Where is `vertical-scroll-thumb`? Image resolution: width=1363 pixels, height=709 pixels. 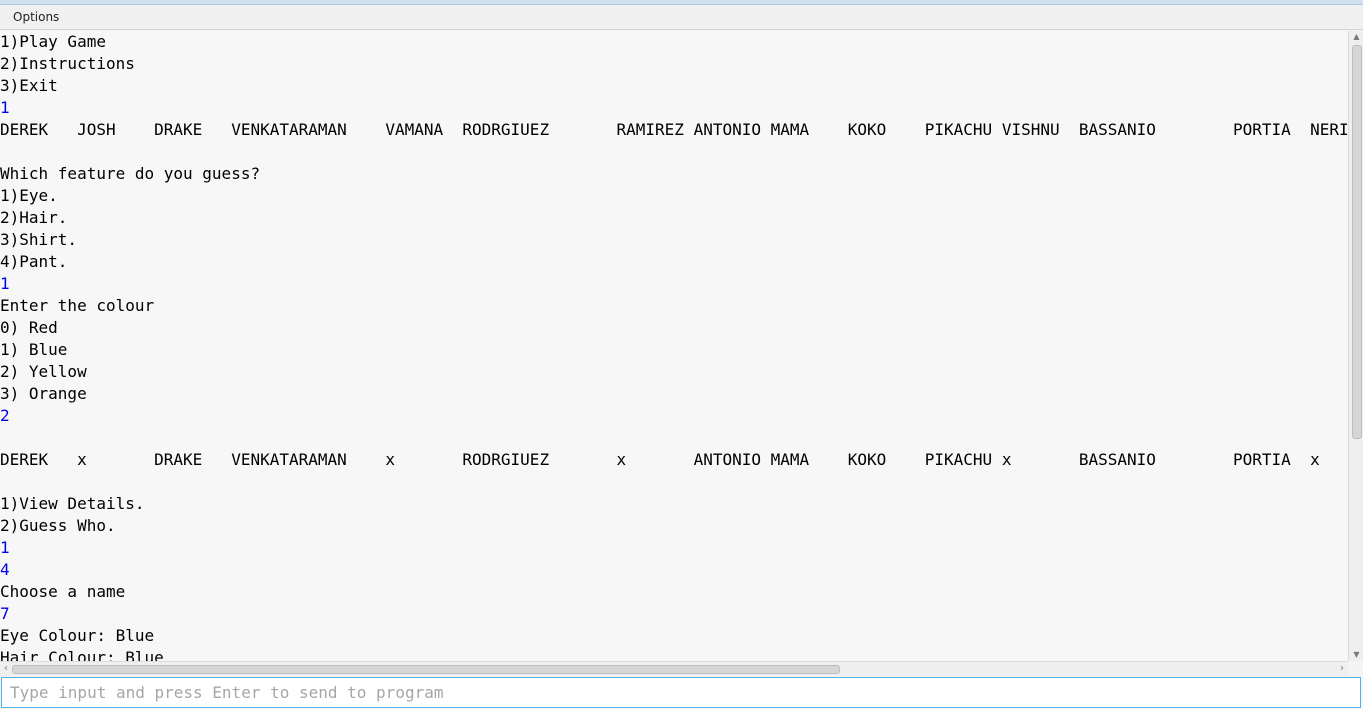 vertical-scroll-thumb is located at coordinates (1357, 242).